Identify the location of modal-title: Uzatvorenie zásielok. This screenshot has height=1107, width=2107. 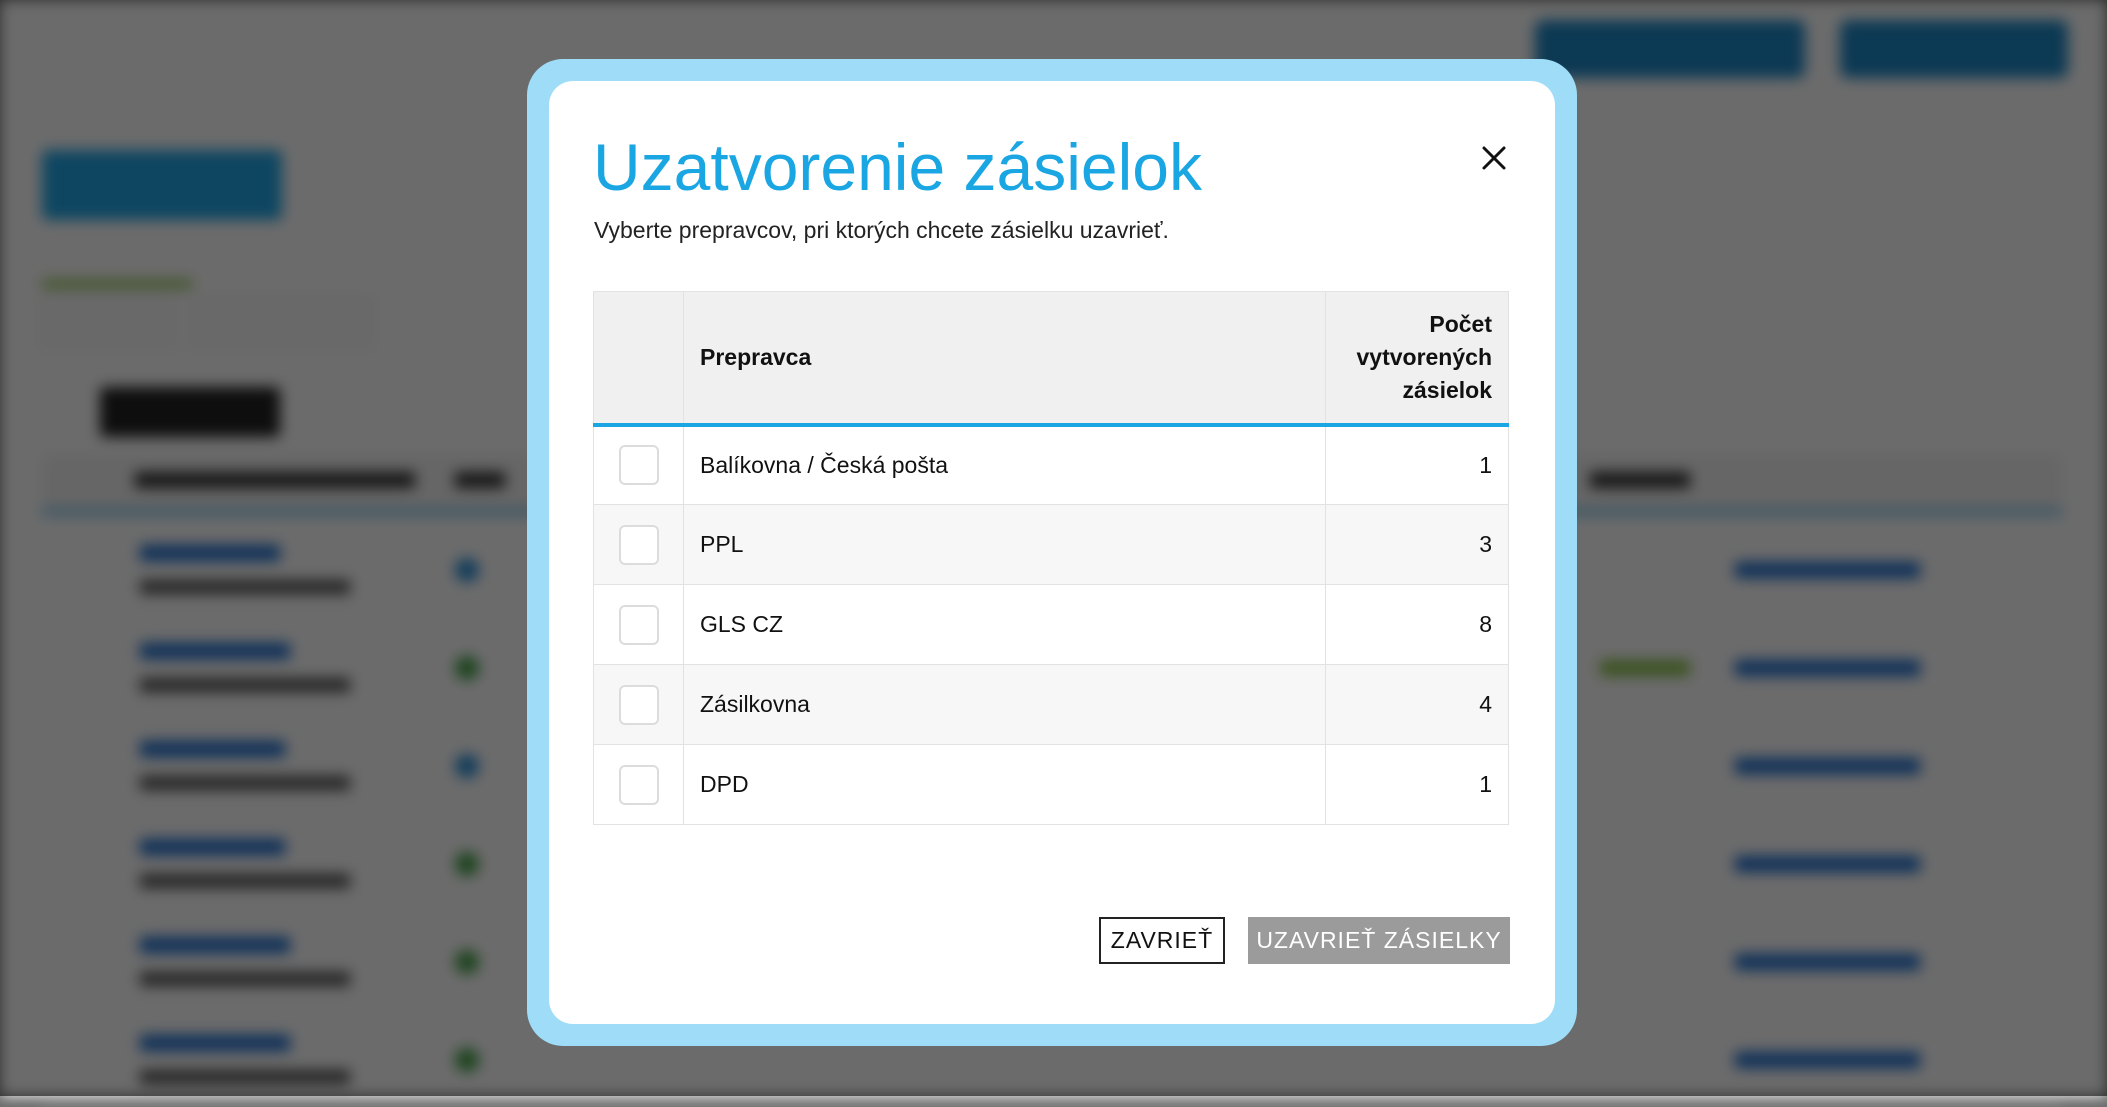
(897, 167).